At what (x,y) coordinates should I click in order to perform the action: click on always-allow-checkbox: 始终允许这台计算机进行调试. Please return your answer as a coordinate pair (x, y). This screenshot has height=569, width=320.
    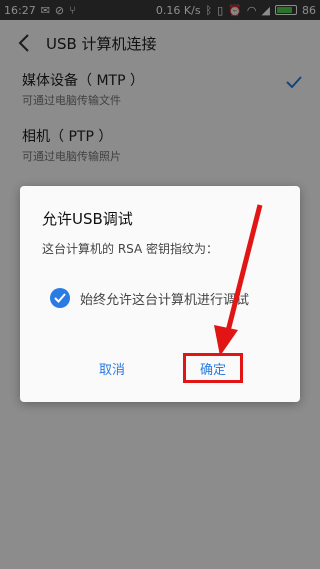
    Looking at the image, I should click on (149, 298).